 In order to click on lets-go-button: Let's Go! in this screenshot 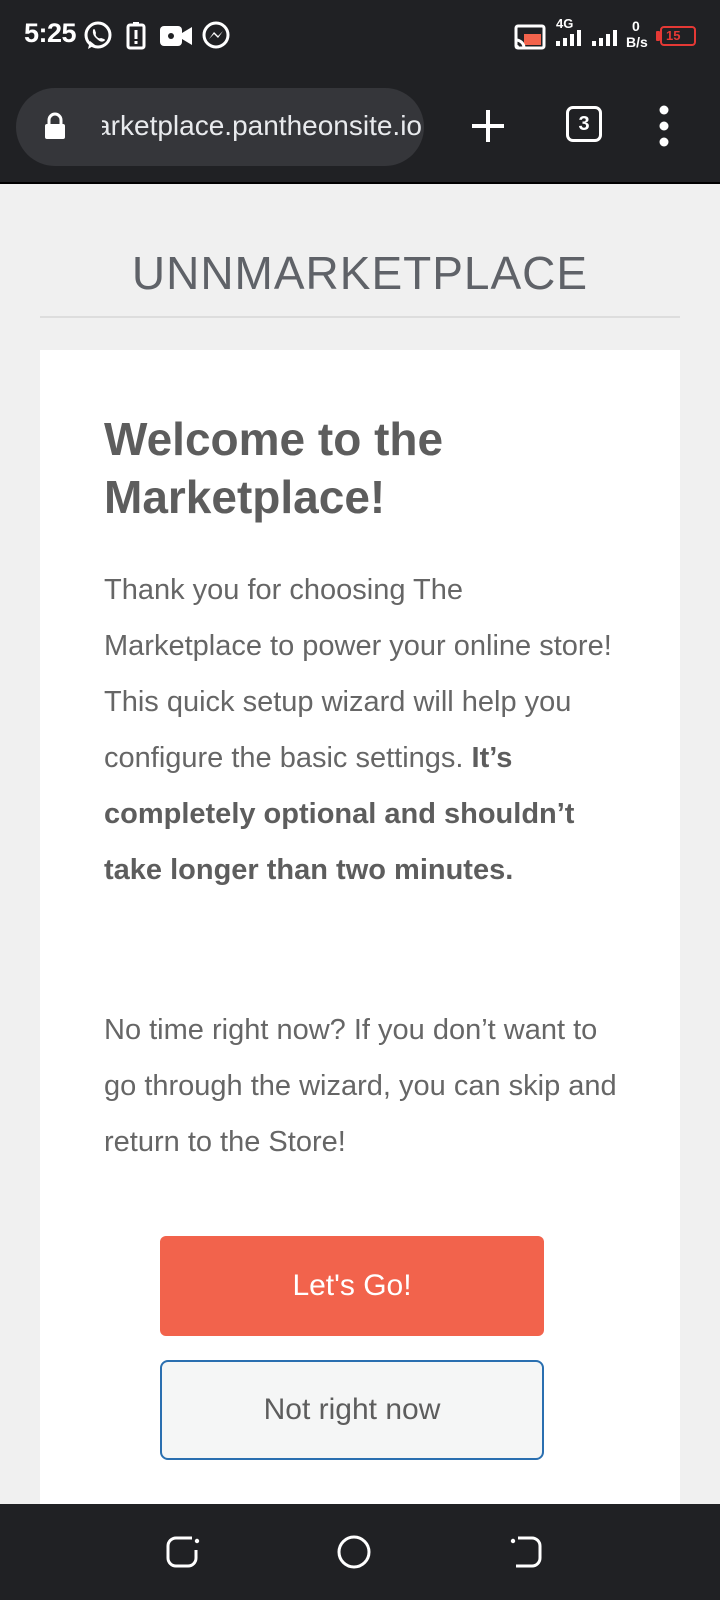, I will do `click(352, 1286)`.